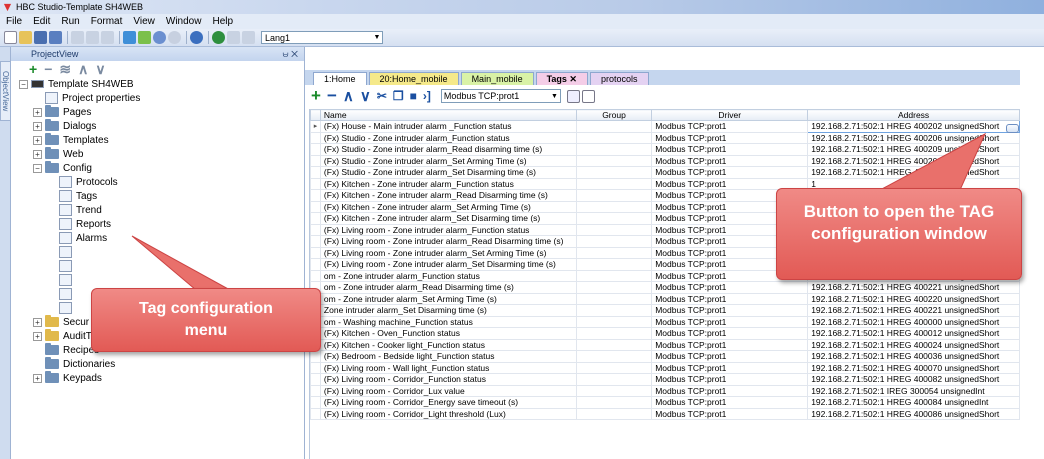 This screenshot has width=1044, height=459. Describe the element at coordinates (107, 37) in the screenshot. I see `paste-icon` at that location.